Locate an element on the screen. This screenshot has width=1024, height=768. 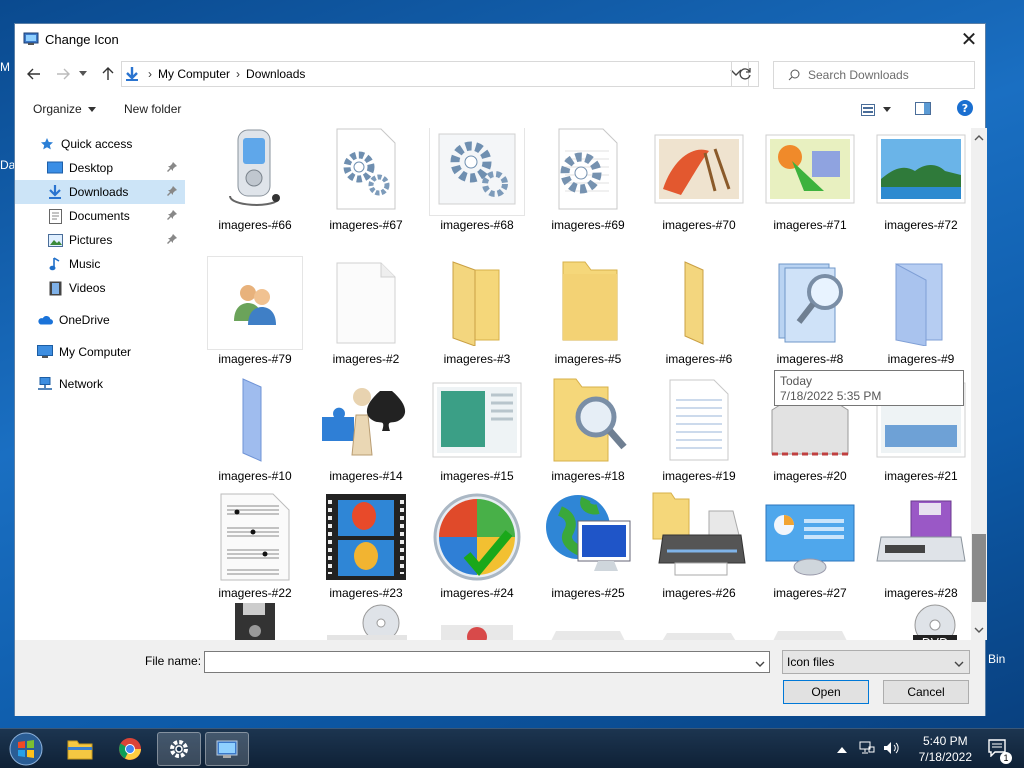
change-view-button is located at coordinates (876, 109).